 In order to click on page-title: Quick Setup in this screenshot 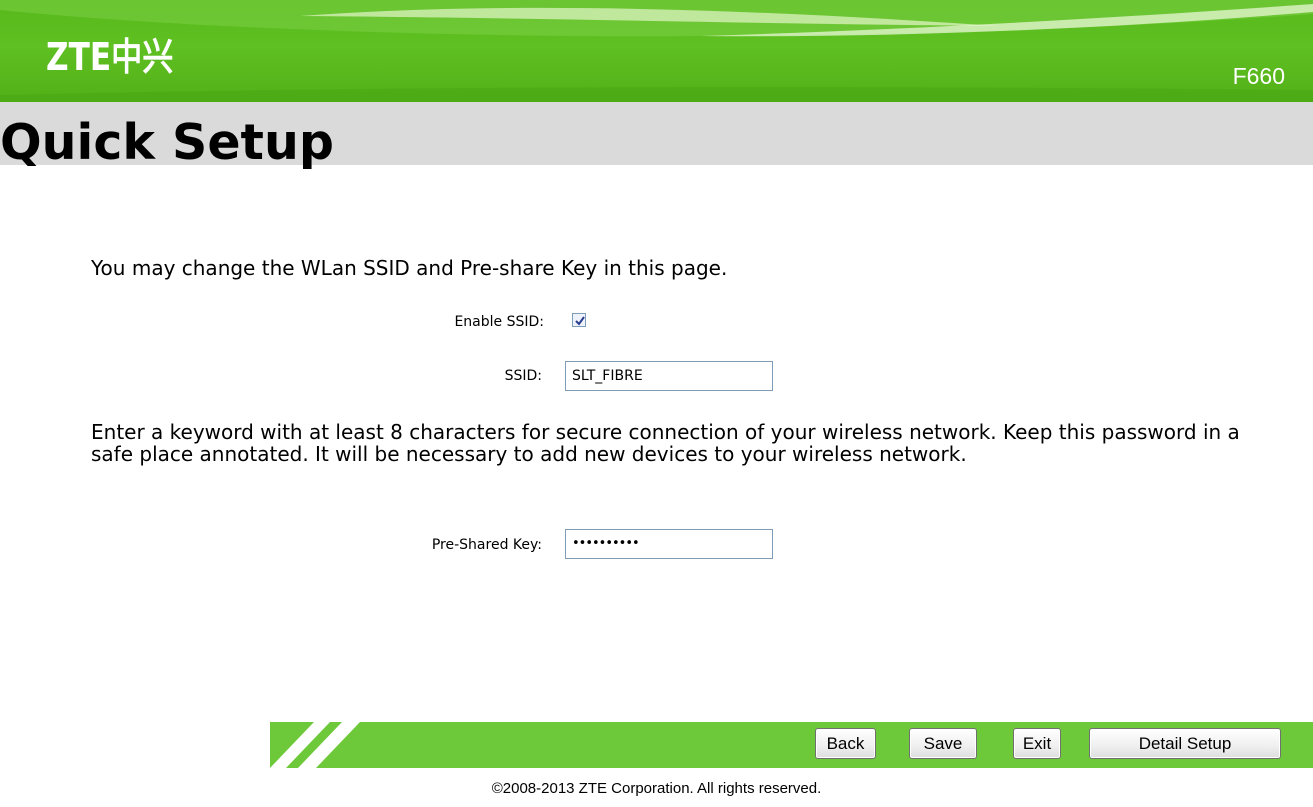, I will do `click(167, 142)`.